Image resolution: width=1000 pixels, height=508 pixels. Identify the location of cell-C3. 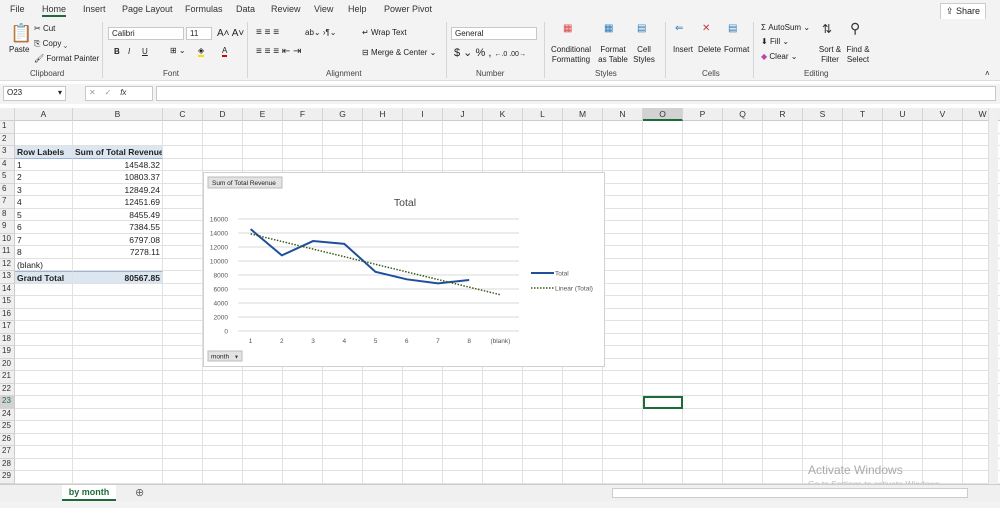
(183, 152).